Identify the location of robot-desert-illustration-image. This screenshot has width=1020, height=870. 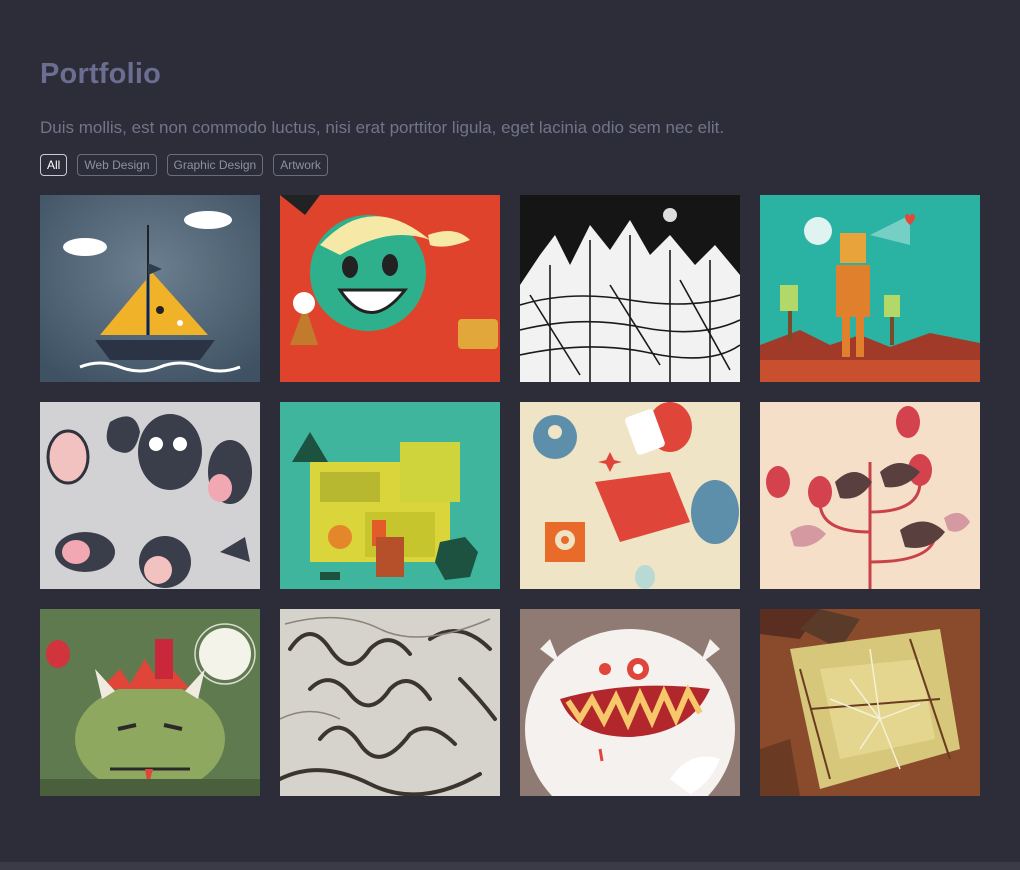
(870, 288).